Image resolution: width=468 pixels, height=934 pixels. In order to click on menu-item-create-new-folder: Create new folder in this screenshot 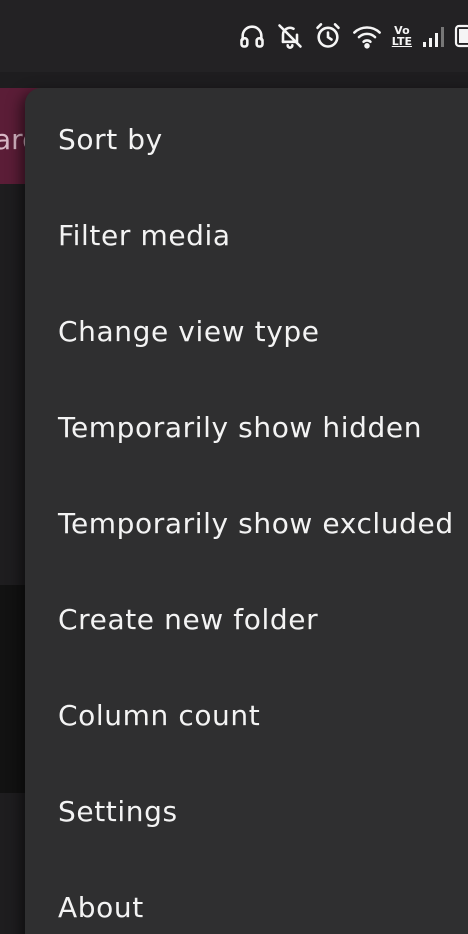, I will do `click(246, 619)`.